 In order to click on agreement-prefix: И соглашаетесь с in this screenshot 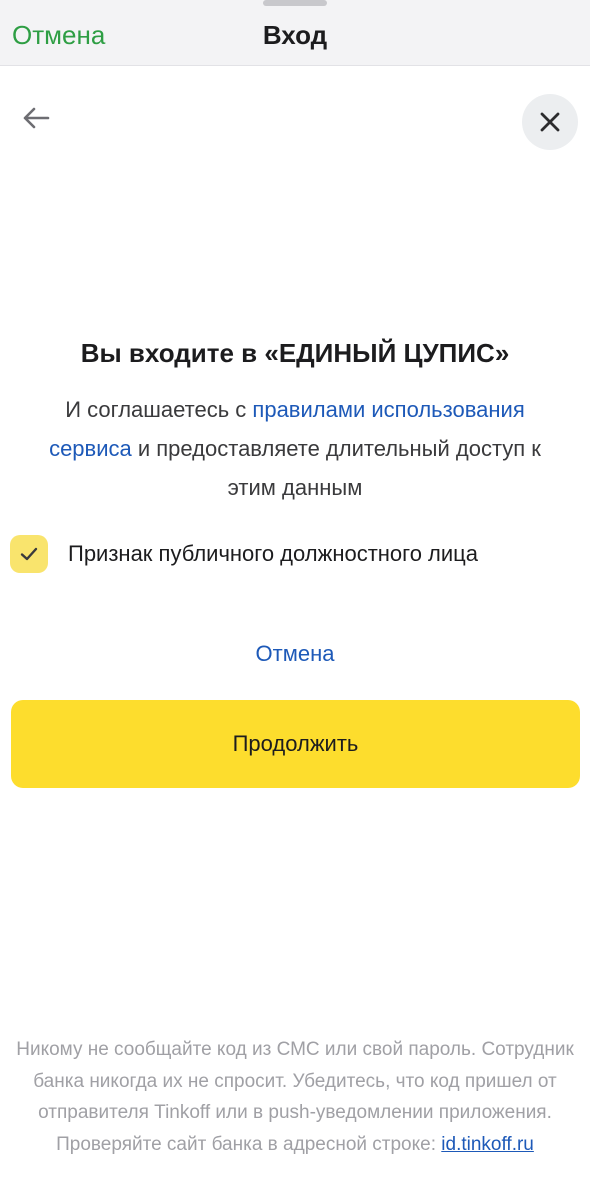, I will do `click(159, 409)`.